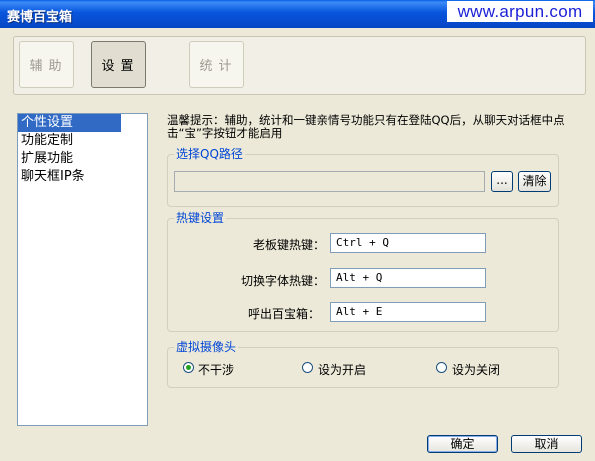 The image size is (595, 461). I want to click on cancel-button: 取消, so click(546, 444).